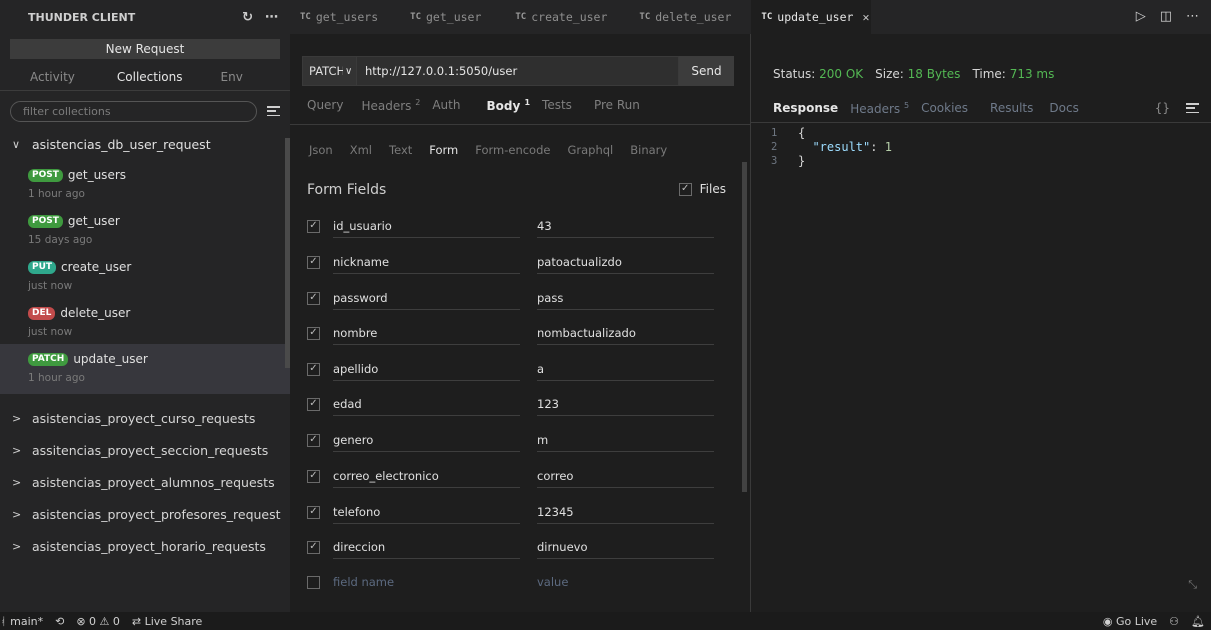 The height and width of the screenshot is (630, 1211). Describe the element at coordinates (805, 108) in the screenshot. I see `tab-response: Response` at that location.